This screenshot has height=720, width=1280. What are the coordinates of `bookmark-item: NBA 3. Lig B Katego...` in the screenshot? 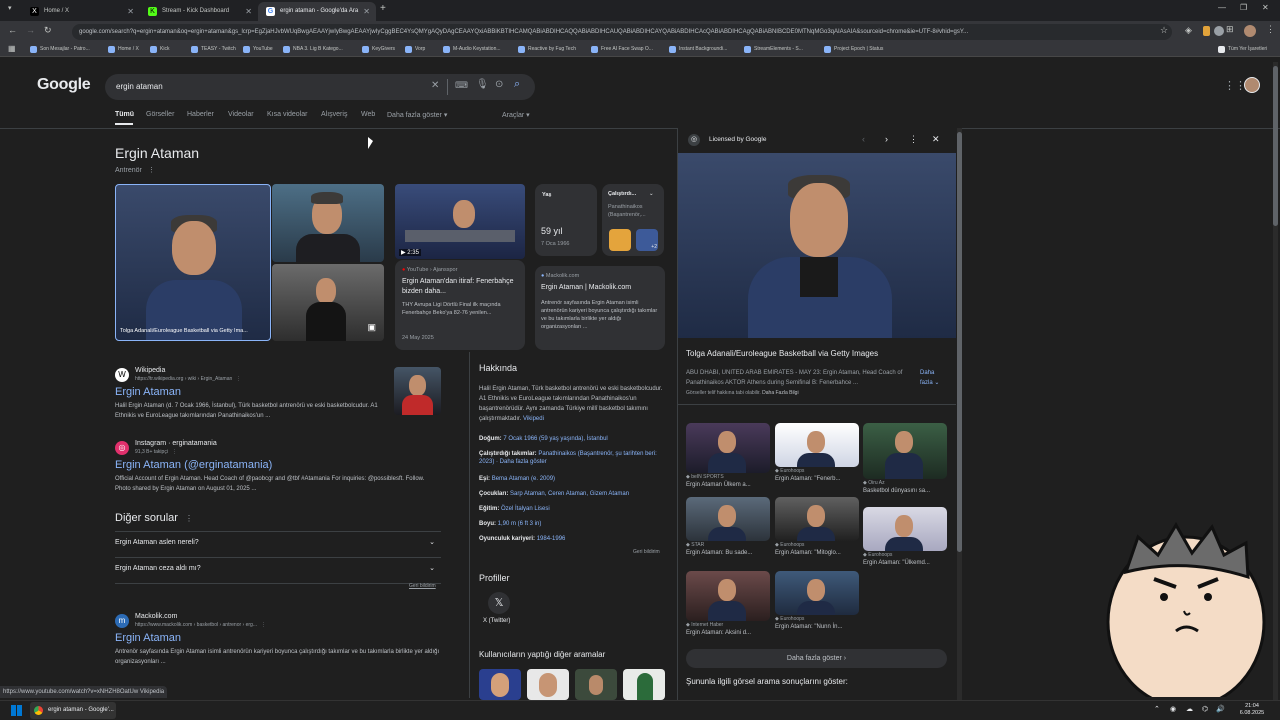 It's located at (313, 49).